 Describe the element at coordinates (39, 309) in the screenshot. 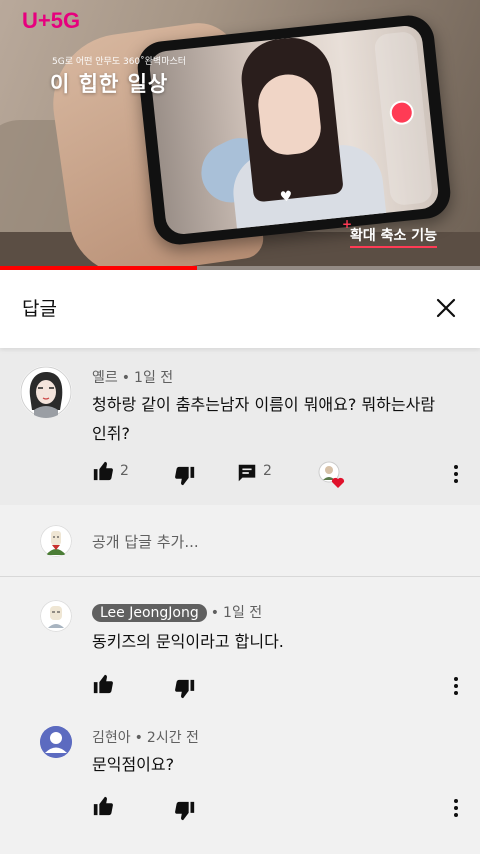

I see `replies-title: 답글` at that location.